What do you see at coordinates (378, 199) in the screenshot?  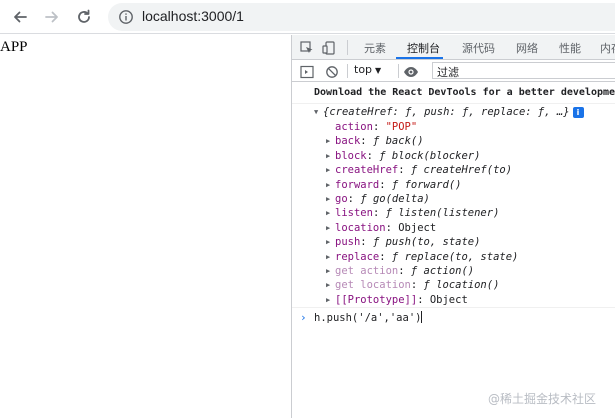 I see `object-entry-row: ▶ go: ƒ go(delta)` at bounding box center [378, 199].